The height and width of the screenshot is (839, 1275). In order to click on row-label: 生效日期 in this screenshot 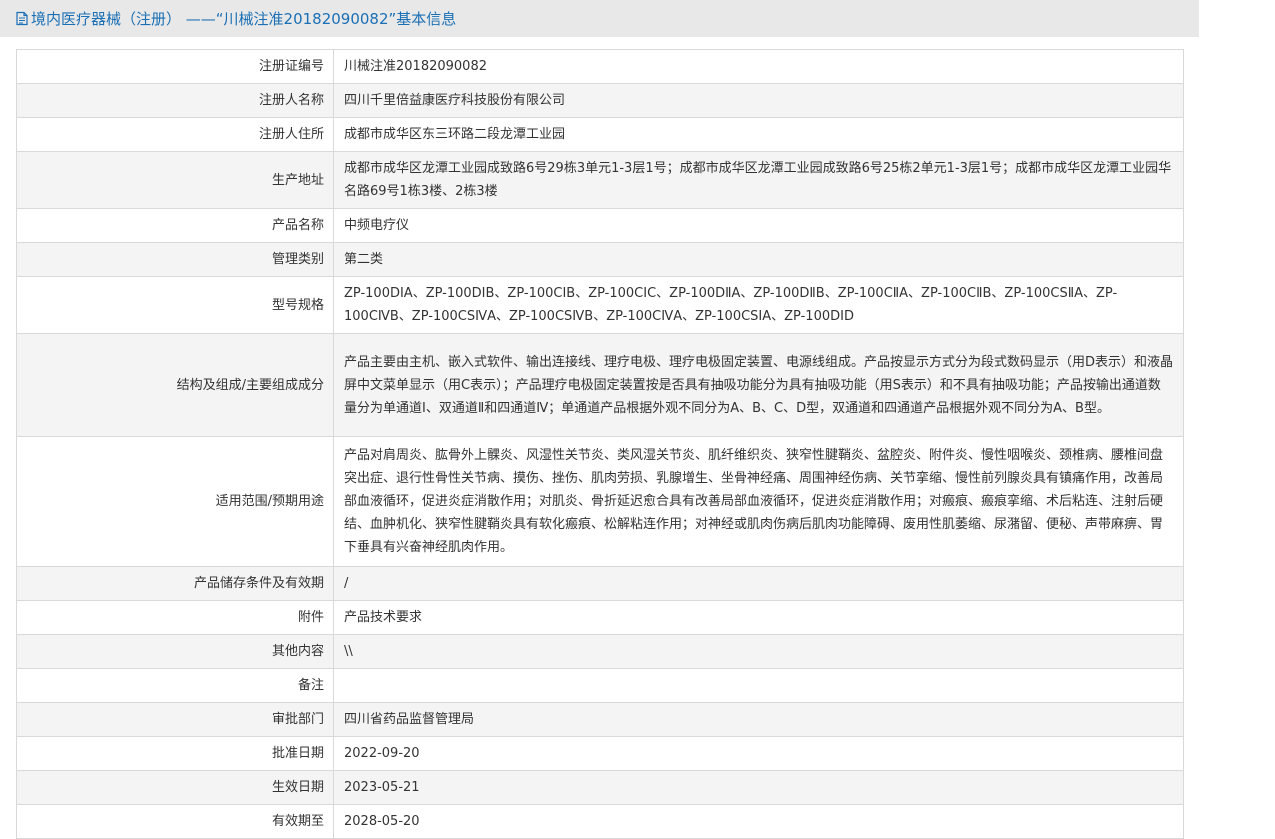, I will do `click(175, 787)`.